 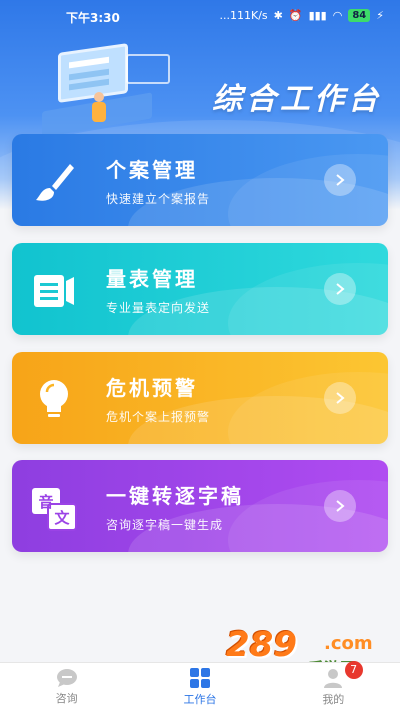 What do you see at coordinates (165, 525) in the screenshot?
I see `card-subtitle: 咨询逐字稿一键生成` at bounding box center [165, 525].